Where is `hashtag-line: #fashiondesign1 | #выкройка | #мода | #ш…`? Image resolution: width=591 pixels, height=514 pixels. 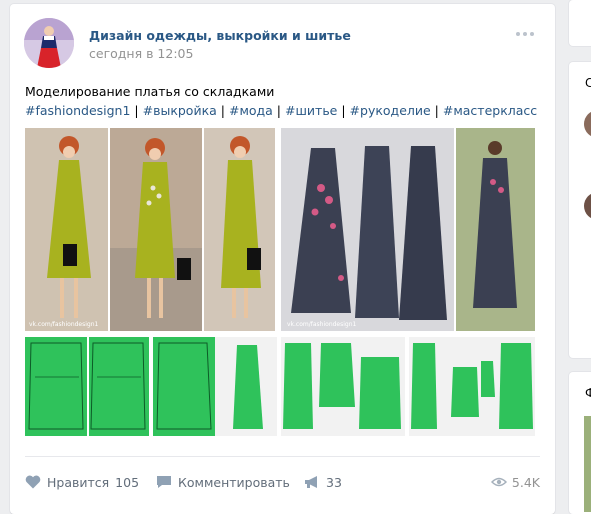
hashtag-line: #fashiondesign1 | #выкройка | #мода | #ш… is located at coordinates (281, 110).